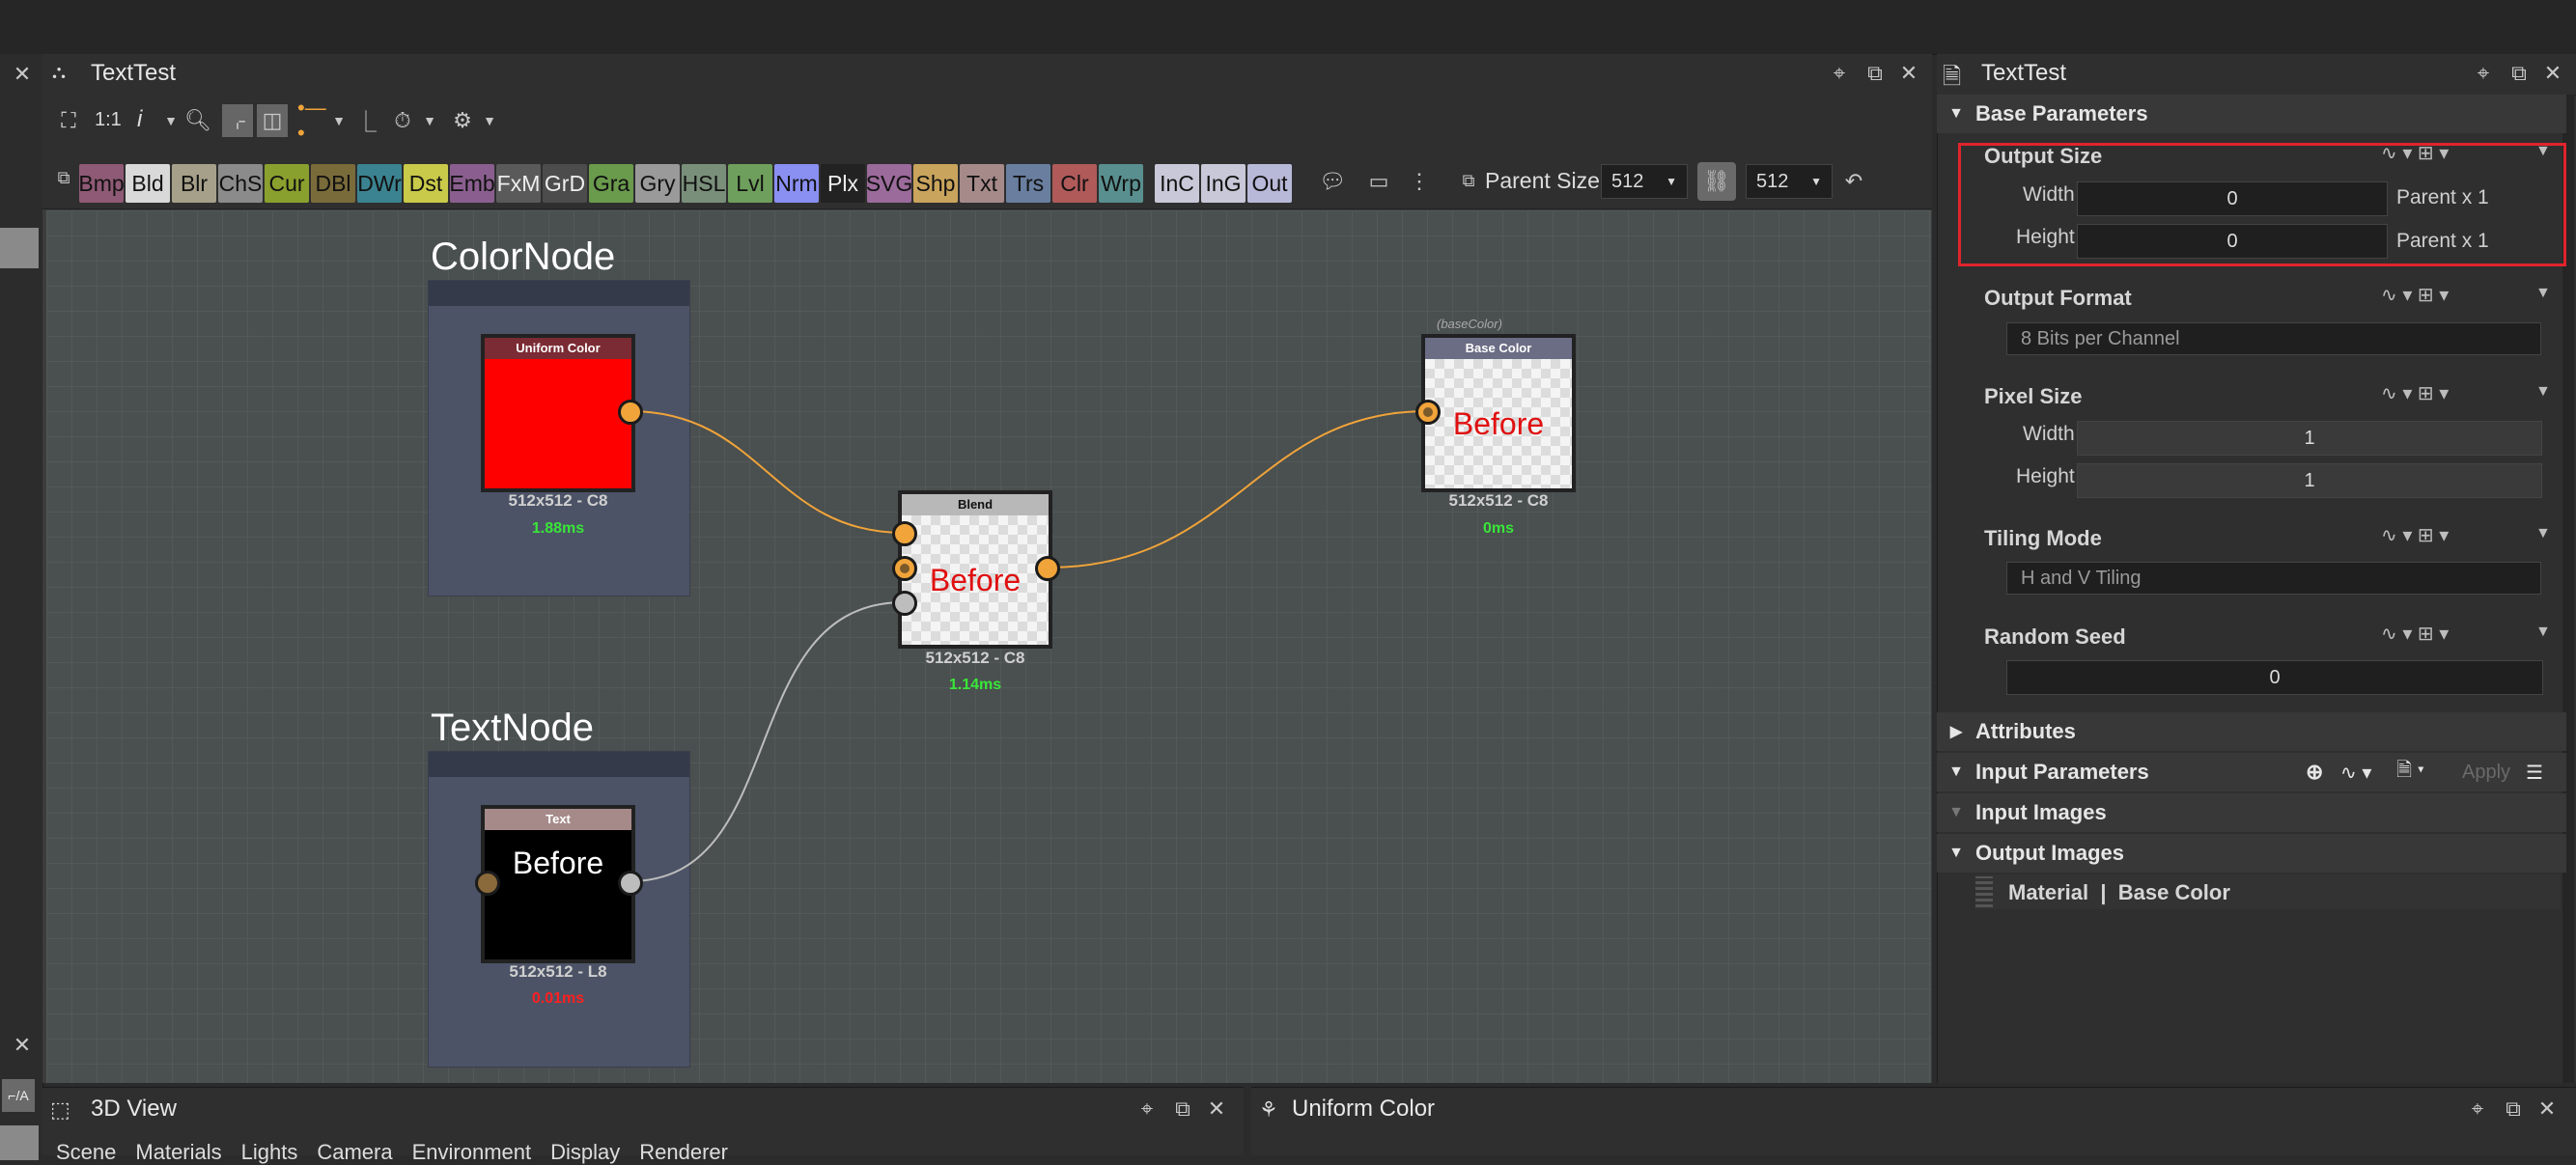  What do you see at coordinates (2410, 772) in the screenshot?
I see `document-icon: 🗎︎ ▾` at bounding box center [2410, 772].